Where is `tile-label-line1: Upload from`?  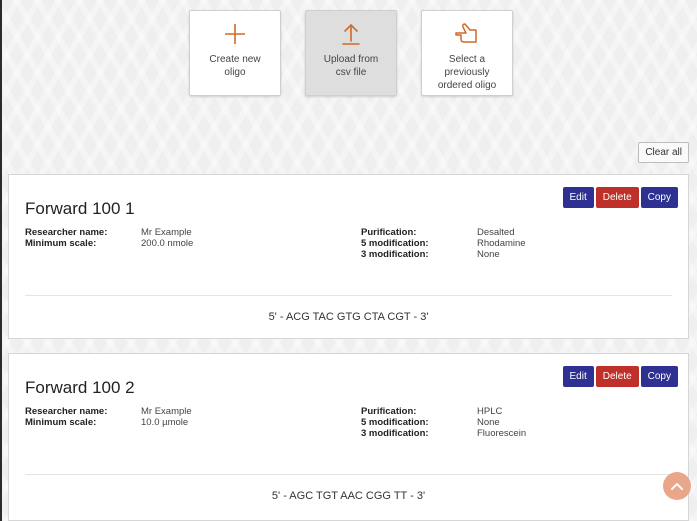
tile-label-line1: Upload from is located at coordinates (351, 59).